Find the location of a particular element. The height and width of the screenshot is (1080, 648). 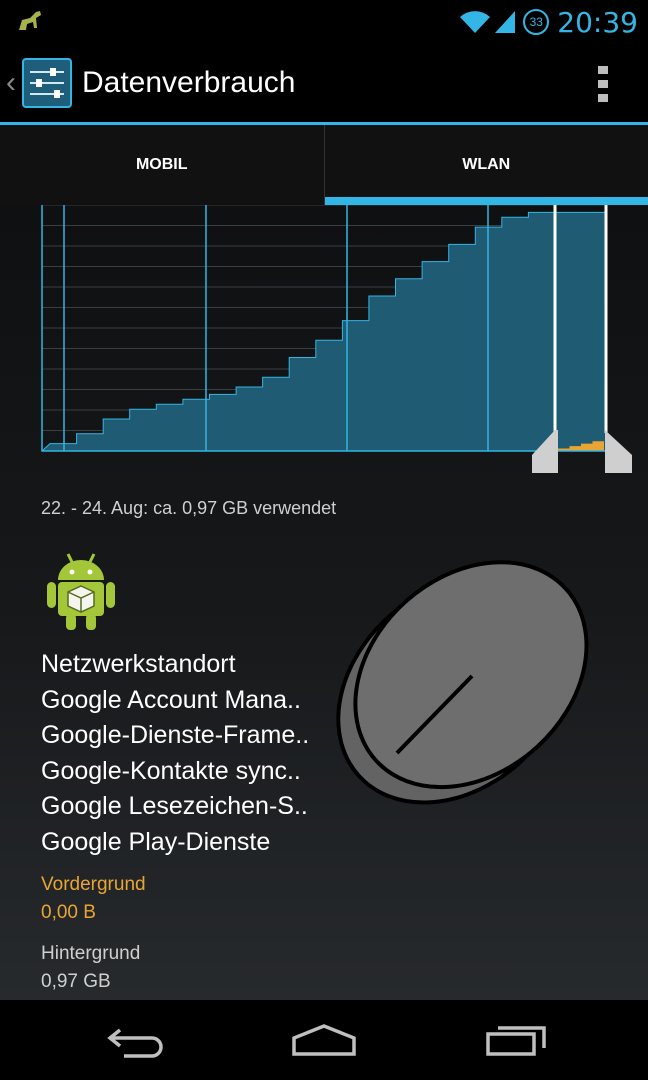

recents-icon is located at coordinates (516, 1040).